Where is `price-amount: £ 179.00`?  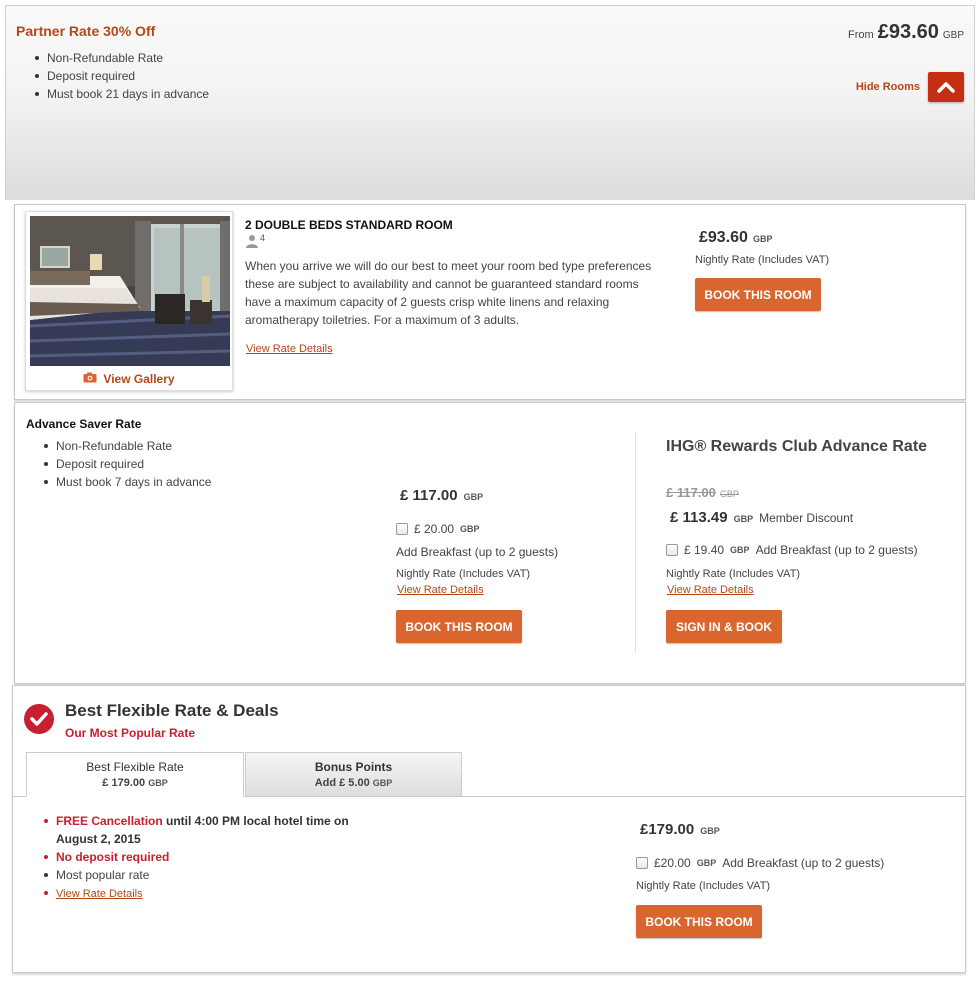 price-amount: £ 179.00 is located at coordinates (124, 783).